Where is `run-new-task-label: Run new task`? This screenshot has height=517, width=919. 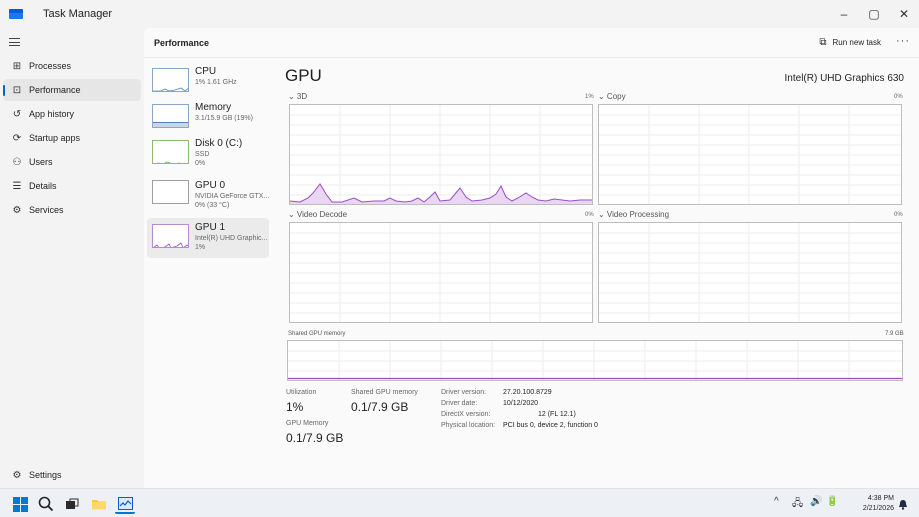 run-new-task-label: Run new task is located at coordinates (856, 42).